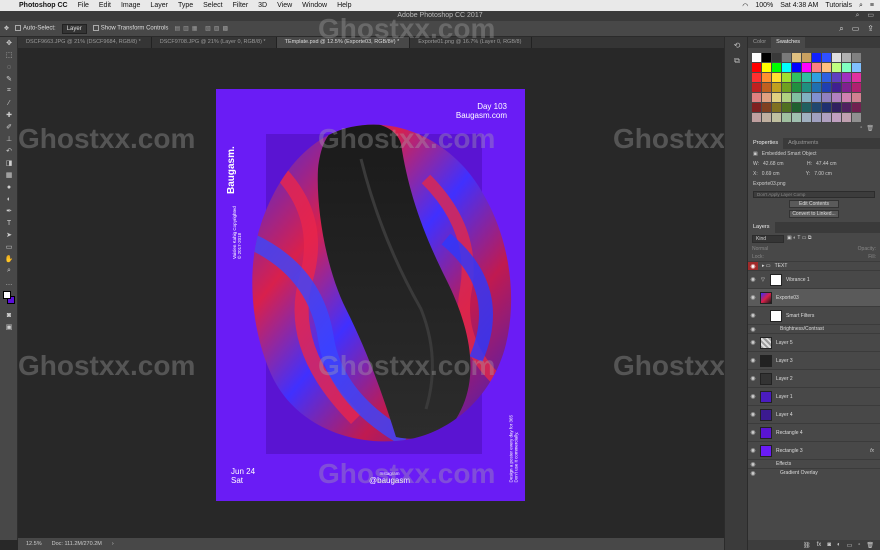 The height and width of the screenshot is (550, 880). I want to click on quick-mask-icon: ◙, so click(9, 315).